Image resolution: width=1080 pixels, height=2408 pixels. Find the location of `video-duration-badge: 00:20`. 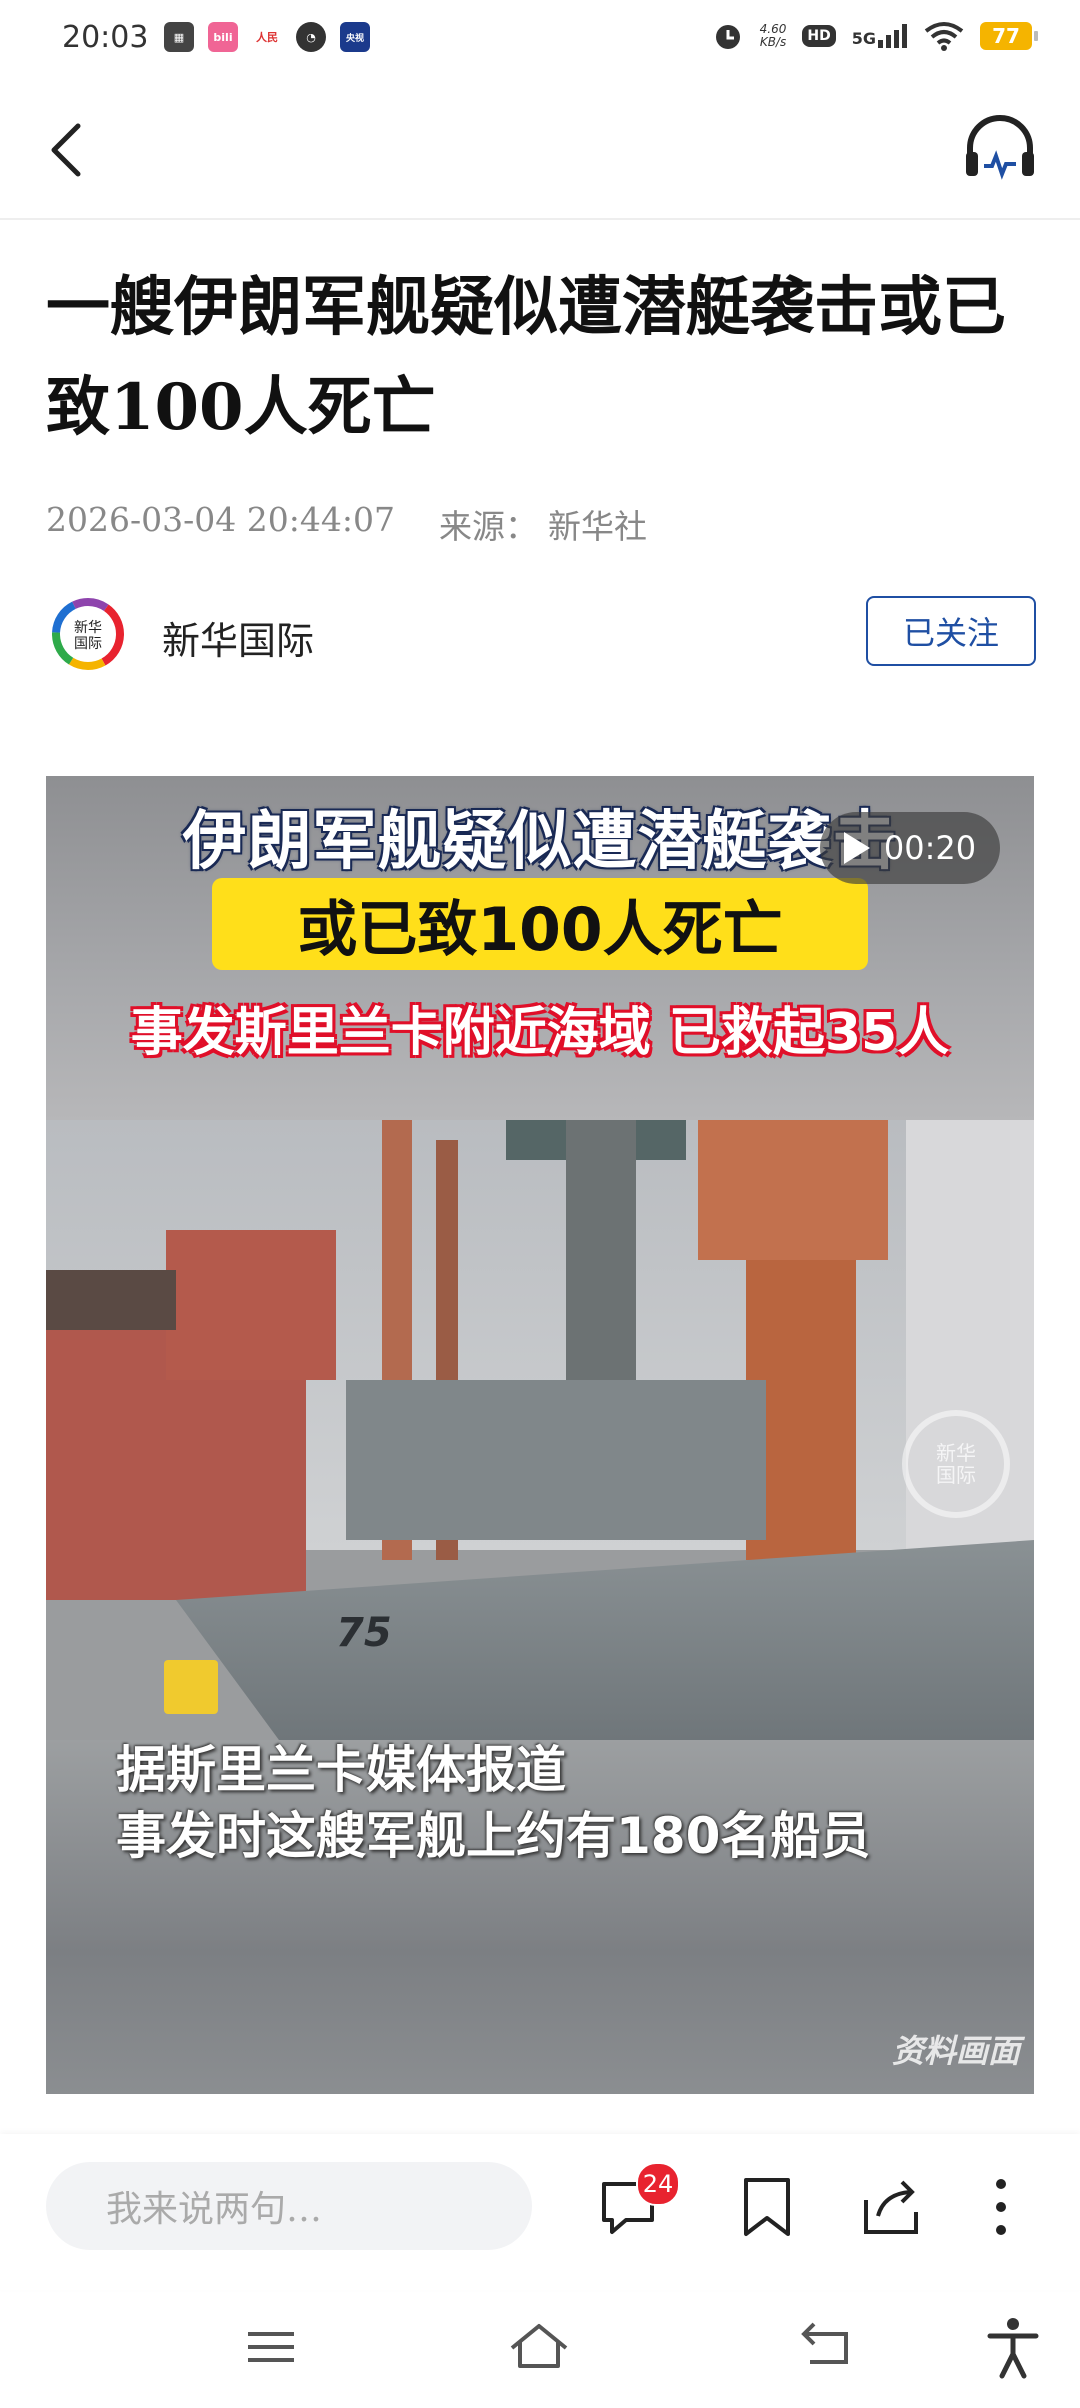

video-duration-badge: 00:20 is located at coordinates (910, 848).